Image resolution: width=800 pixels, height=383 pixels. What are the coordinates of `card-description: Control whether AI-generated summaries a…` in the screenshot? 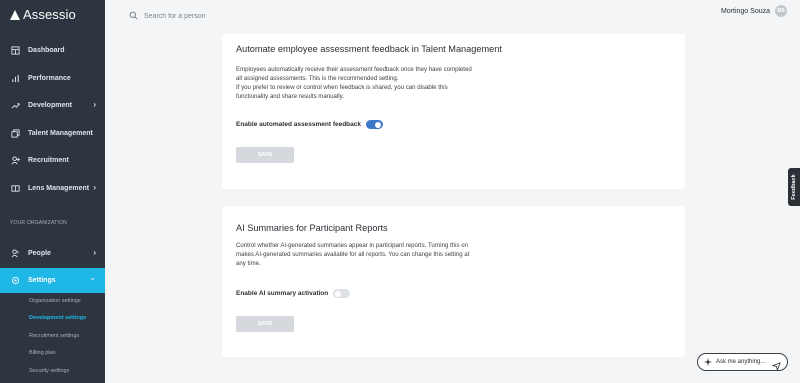 It's located at (353, 255).